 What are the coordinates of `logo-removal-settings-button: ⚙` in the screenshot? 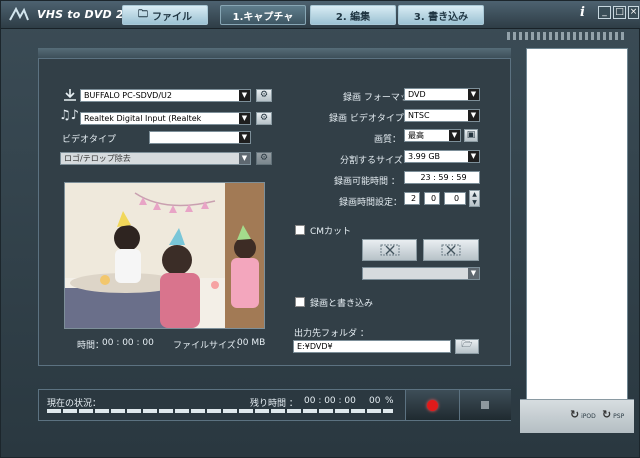 It's located at (264, 158).